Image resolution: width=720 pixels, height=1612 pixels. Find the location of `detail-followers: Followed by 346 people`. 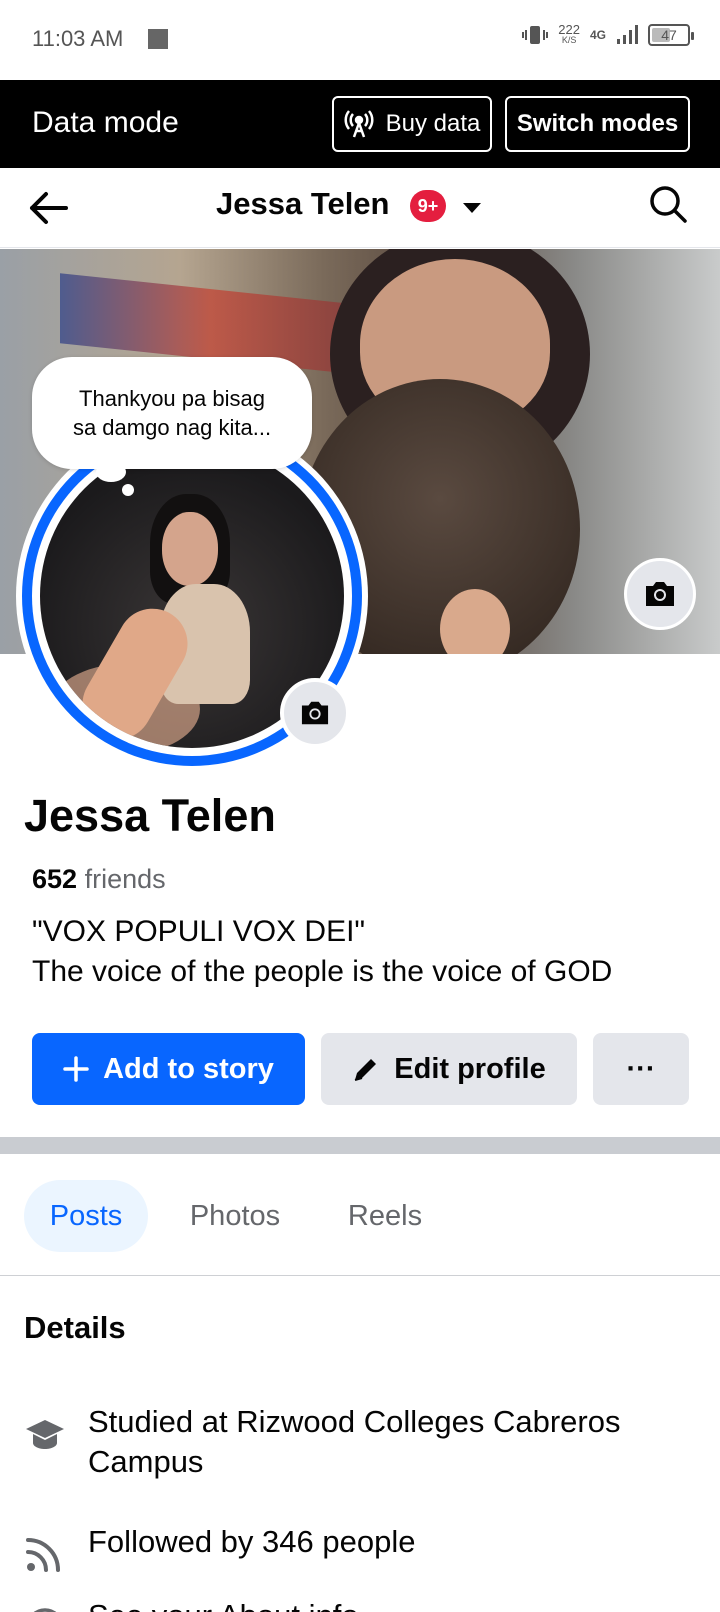

detail-followers: Followed by 346 people is located at coordinates (356, 1548).